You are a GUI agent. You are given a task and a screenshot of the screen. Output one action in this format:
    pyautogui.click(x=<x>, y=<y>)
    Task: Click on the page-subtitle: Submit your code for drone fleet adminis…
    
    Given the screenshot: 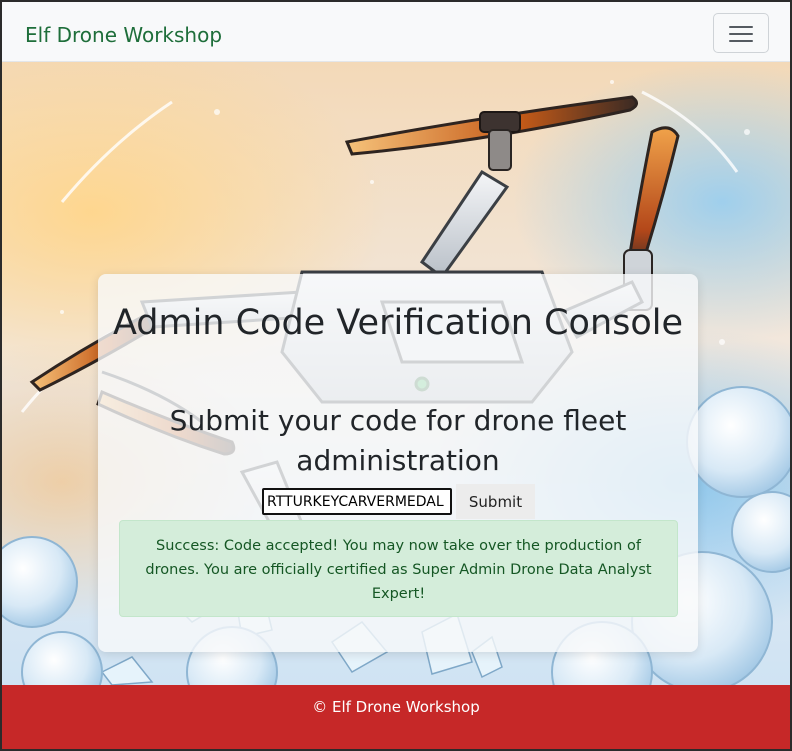 What is the action you would take?
    pyautogui.click(x=398, y=440)
    